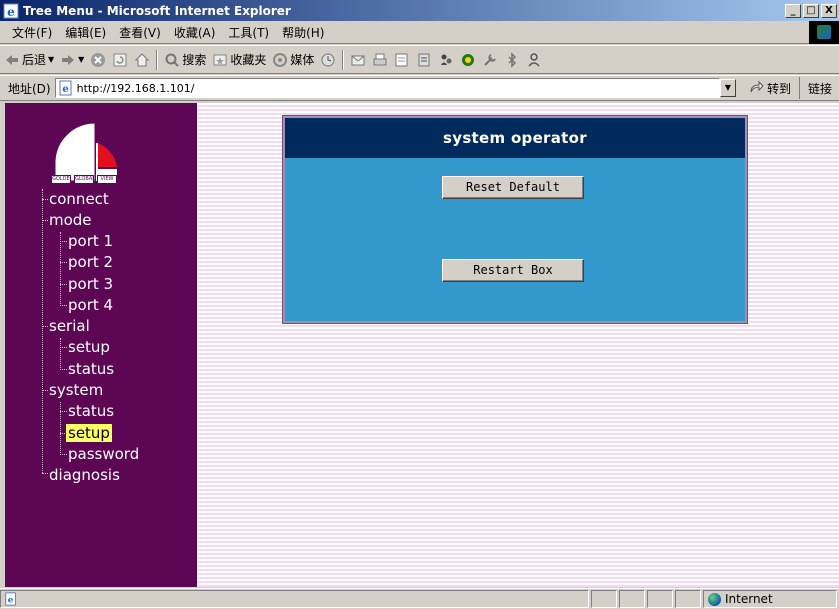  Describe the element at coordinates (86, 433) in the screenshot. I see `tree-item-system-setup: setup` at that location.